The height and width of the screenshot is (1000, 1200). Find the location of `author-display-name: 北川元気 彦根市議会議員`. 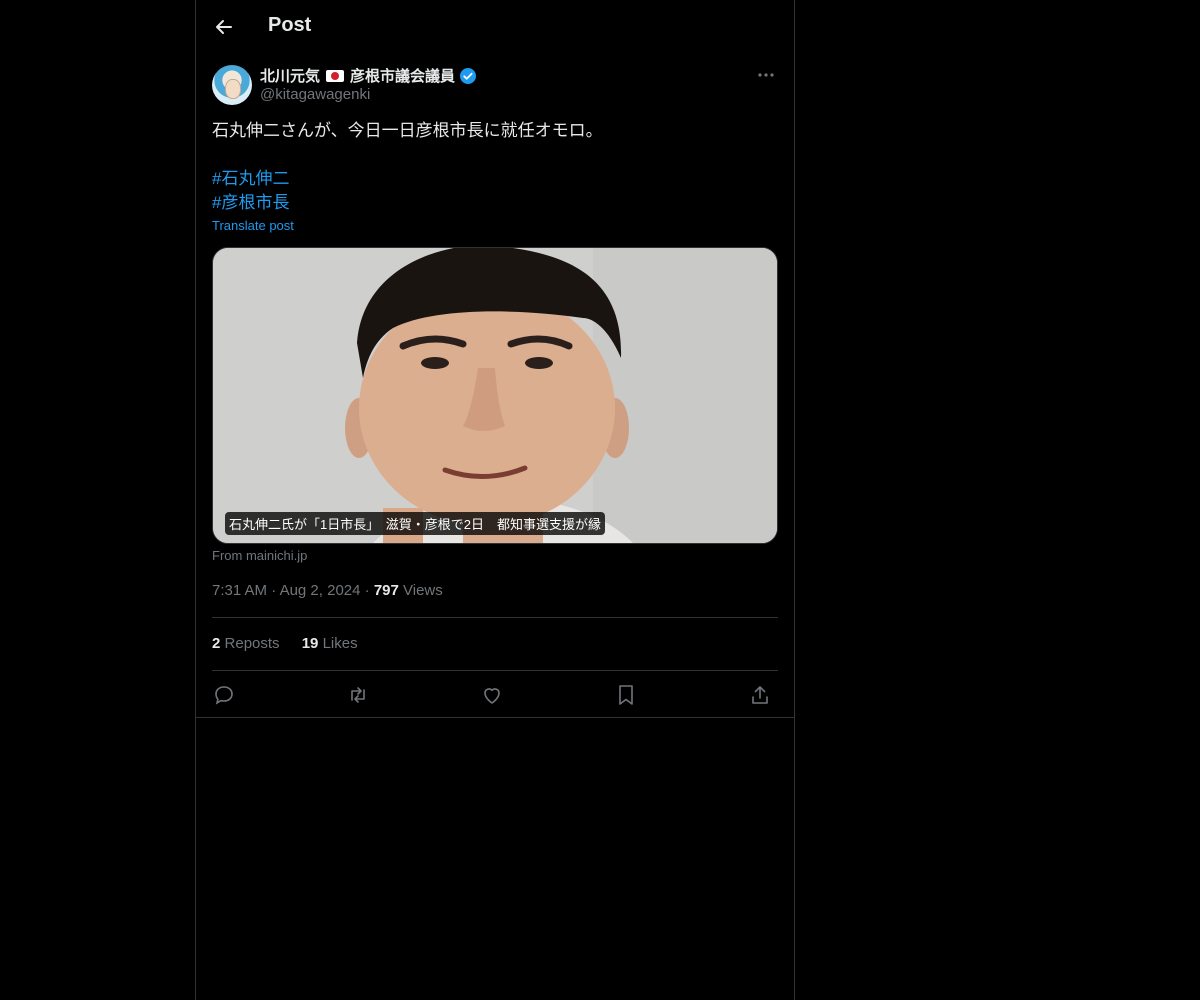

author-display-name: 北川元気 彦根市議会議員 is located at coordinates (368, 75).